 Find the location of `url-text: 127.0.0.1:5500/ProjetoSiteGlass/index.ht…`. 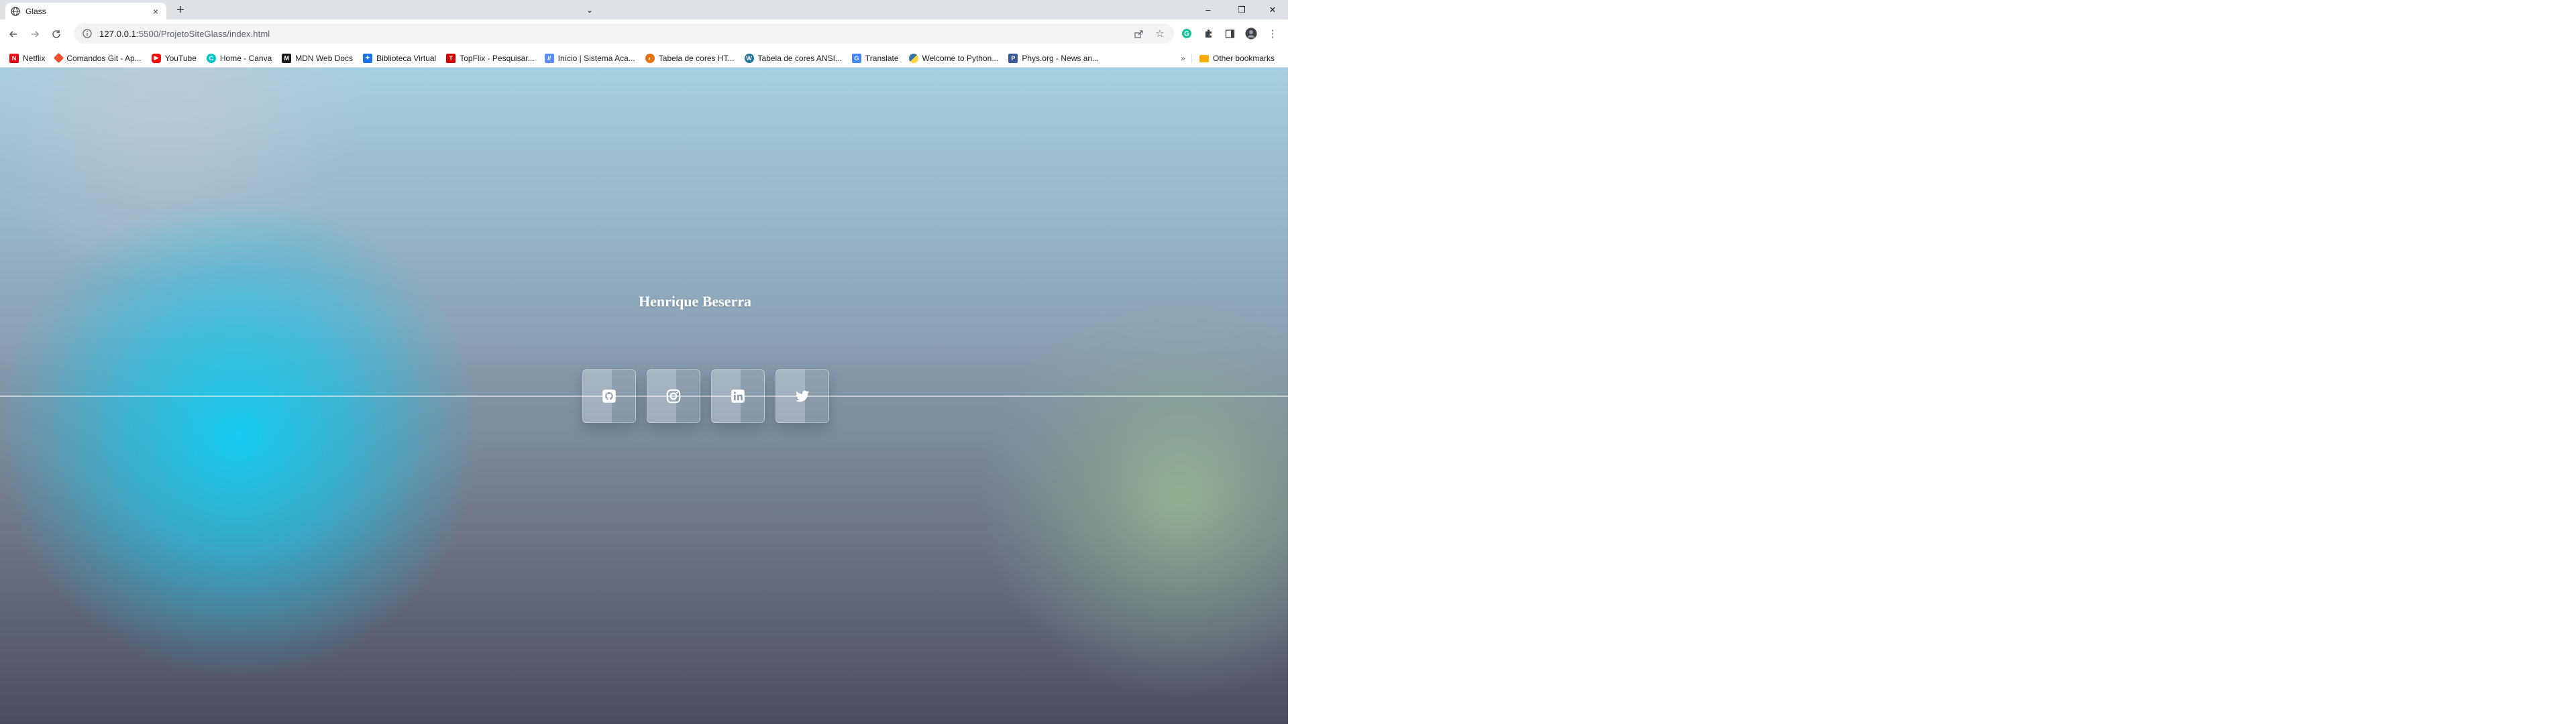

url-text: 127.0.0.1:5500/ProjetoSiteGlass/index.ht… is located at coordinates (184, 34).